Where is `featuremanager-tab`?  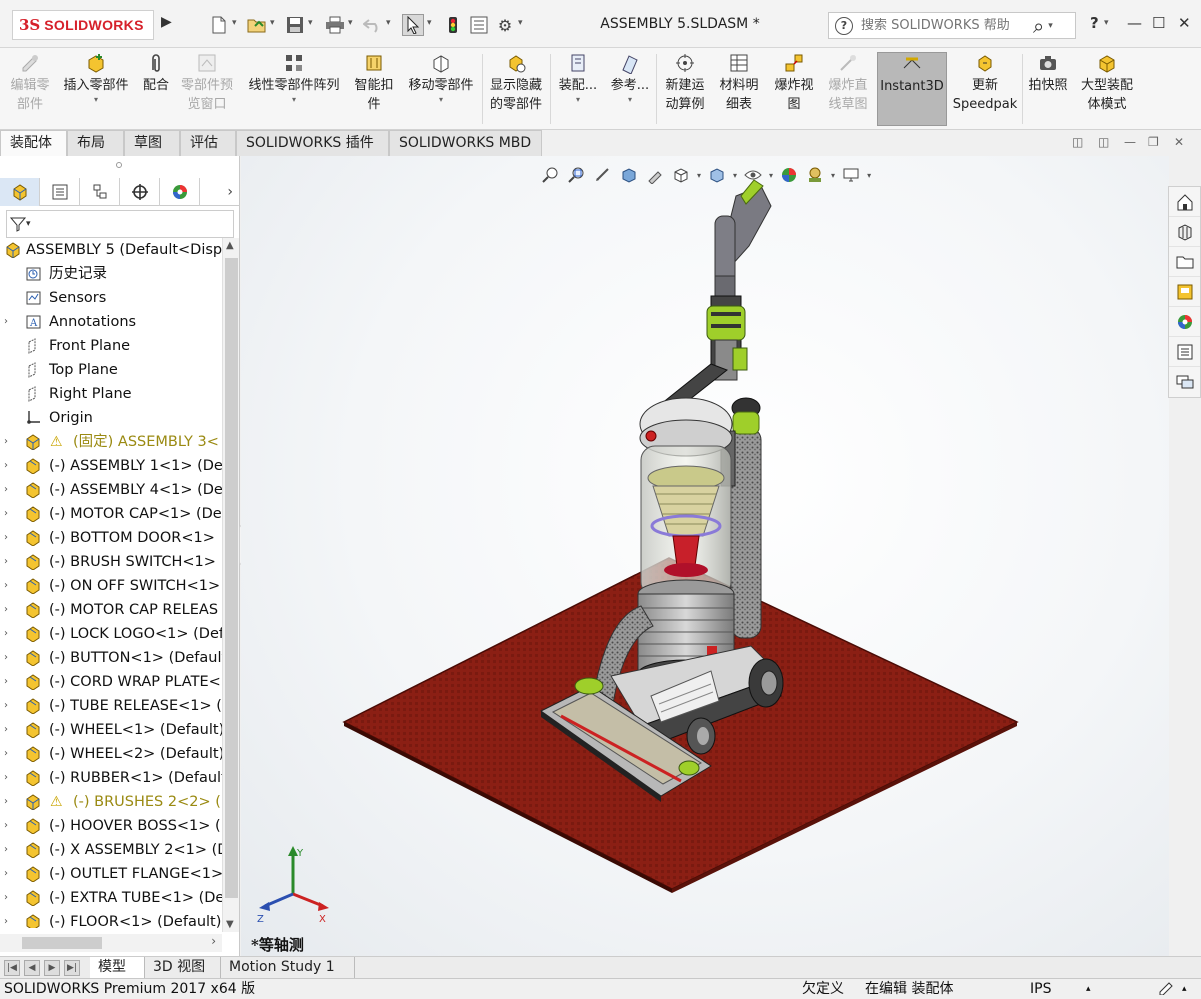
featuremanager-tab is located at coordinates (20, 192).